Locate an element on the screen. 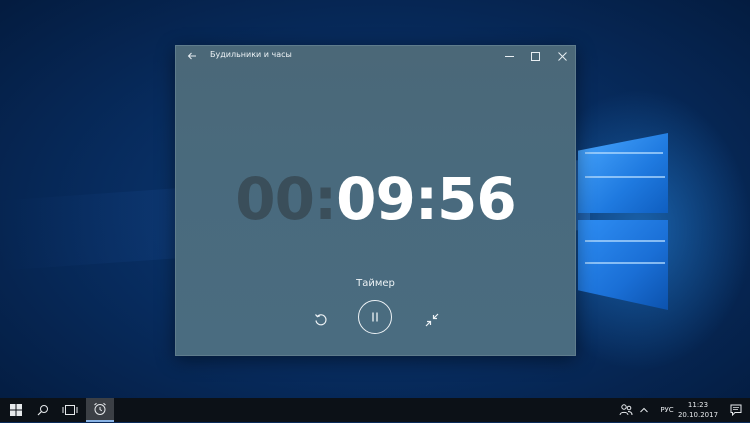  clock-date: 20.10.2017 is located at coordinates (698, 415).